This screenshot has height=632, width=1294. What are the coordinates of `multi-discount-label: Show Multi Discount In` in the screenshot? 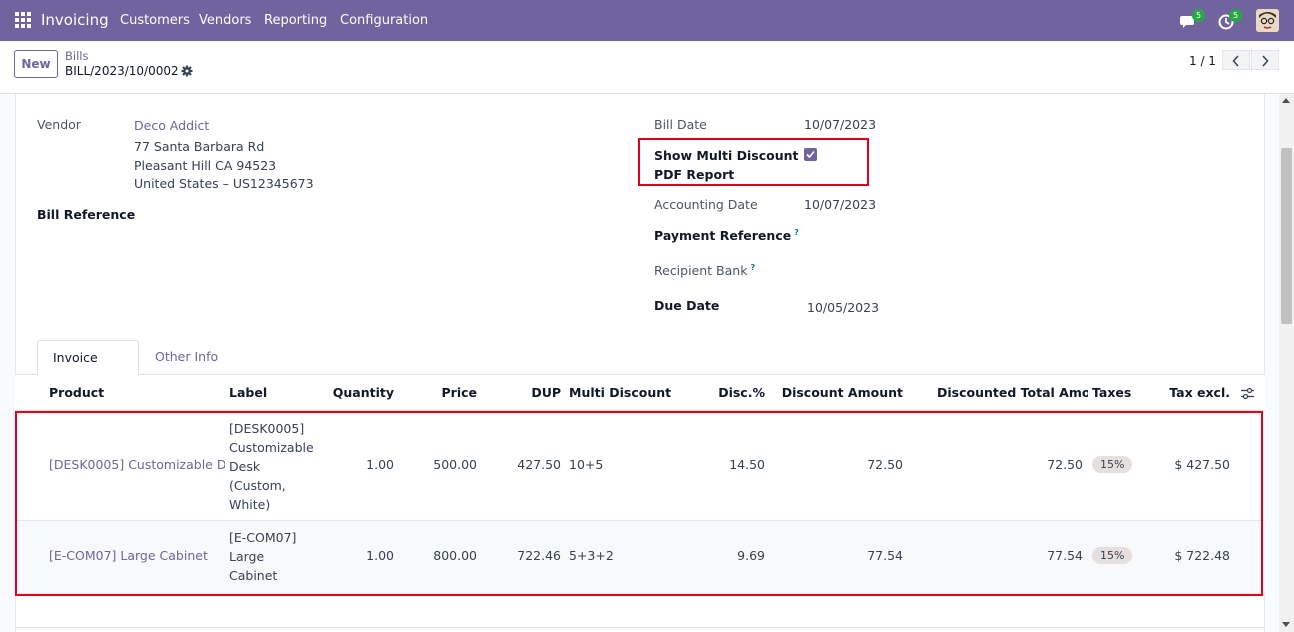 It's located at (735, 155).